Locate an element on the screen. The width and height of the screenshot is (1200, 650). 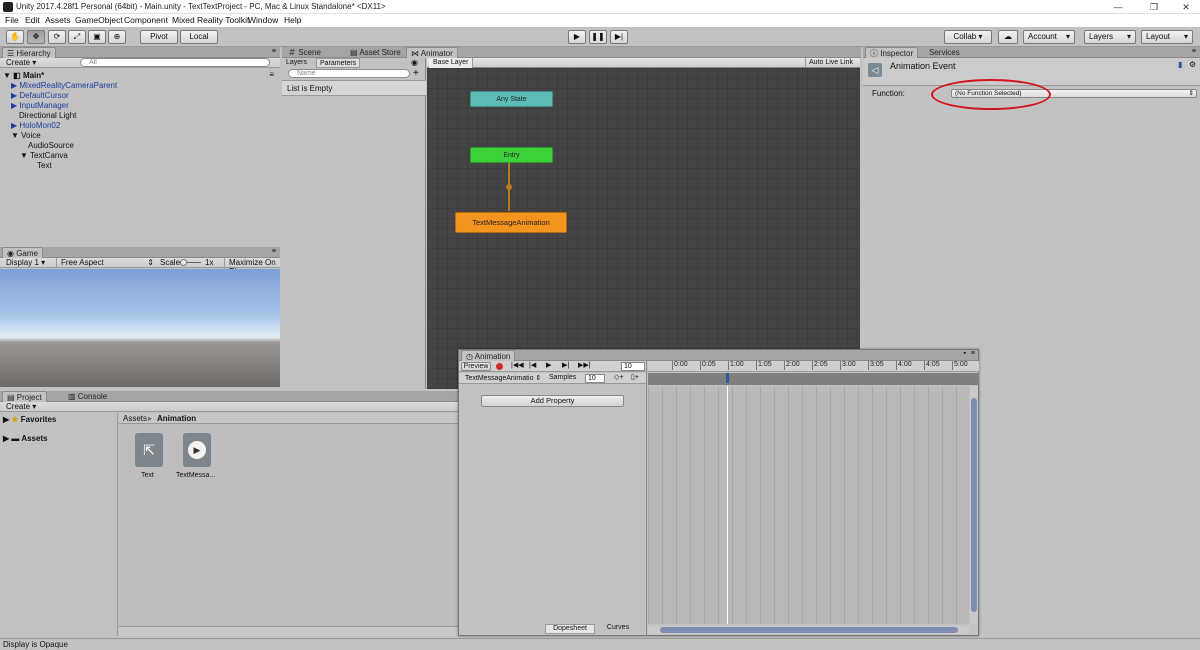
menu-edit: Edit is located at coordinates (32, 20).